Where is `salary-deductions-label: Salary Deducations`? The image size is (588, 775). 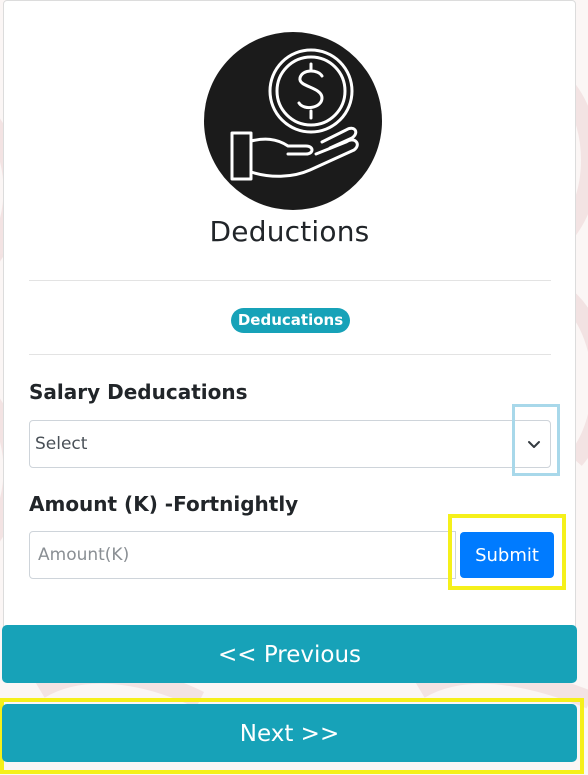
salary-deductions-label: Salary Deducations is located at coordinates (138, 392).